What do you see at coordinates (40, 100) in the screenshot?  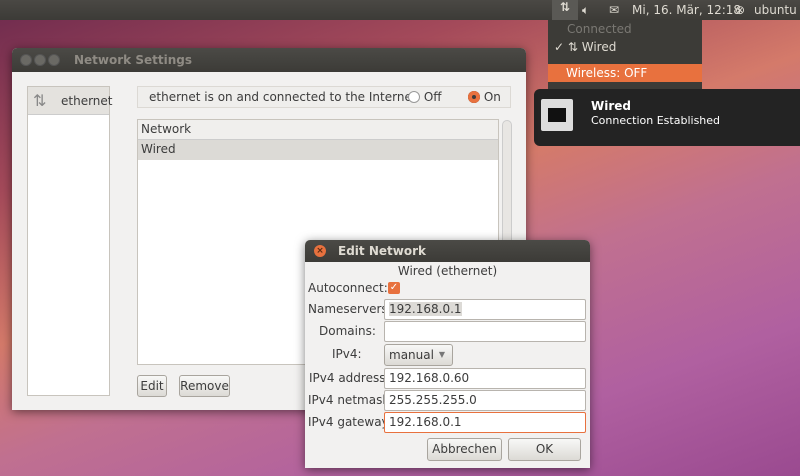 I see `network-icon: ⇅` at bounding box center [40, 100].